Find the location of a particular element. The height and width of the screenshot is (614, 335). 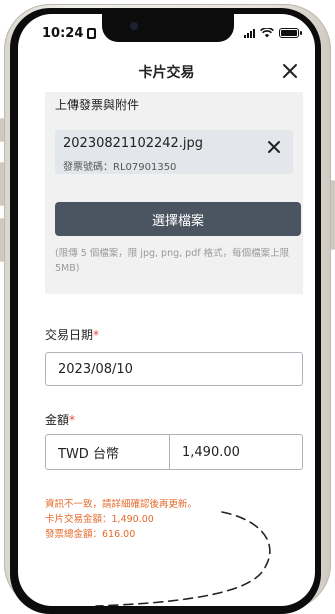

date-value: 2023/08/10 is located at coordinates (95, 369).